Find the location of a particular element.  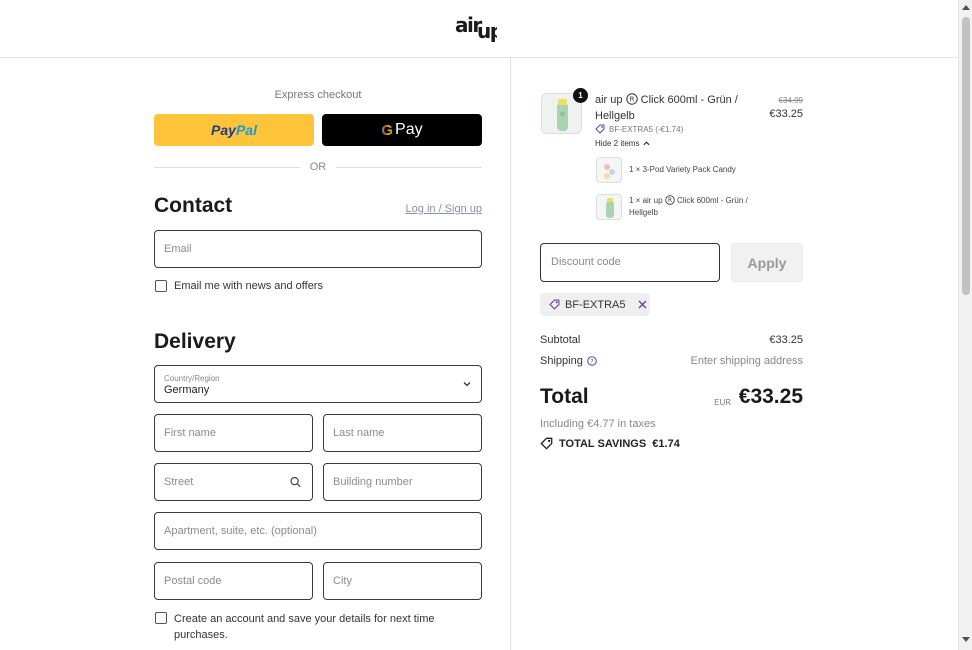

total-value: €33.25 is located at coordinates (770, 396).